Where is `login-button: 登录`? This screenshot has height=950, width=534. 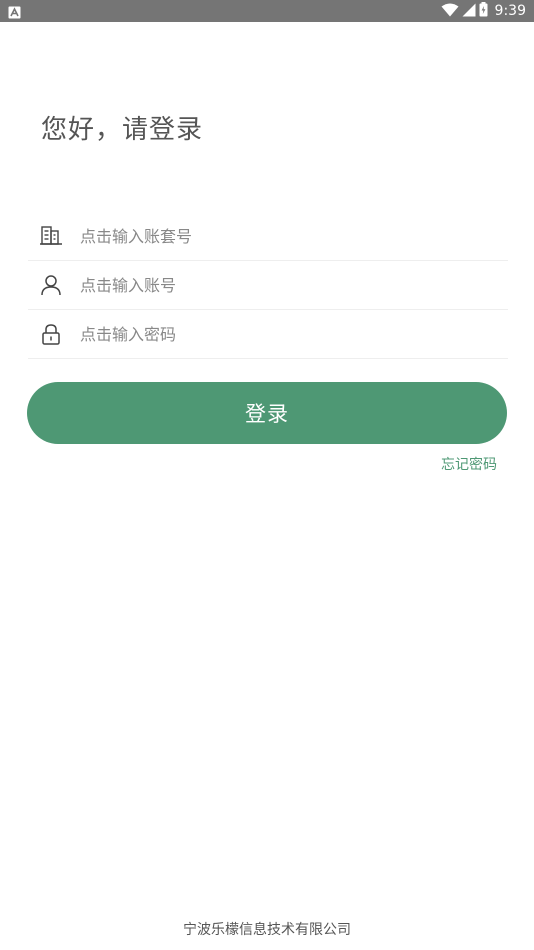
login-button: 登录 is located at coordinates (267, 413).